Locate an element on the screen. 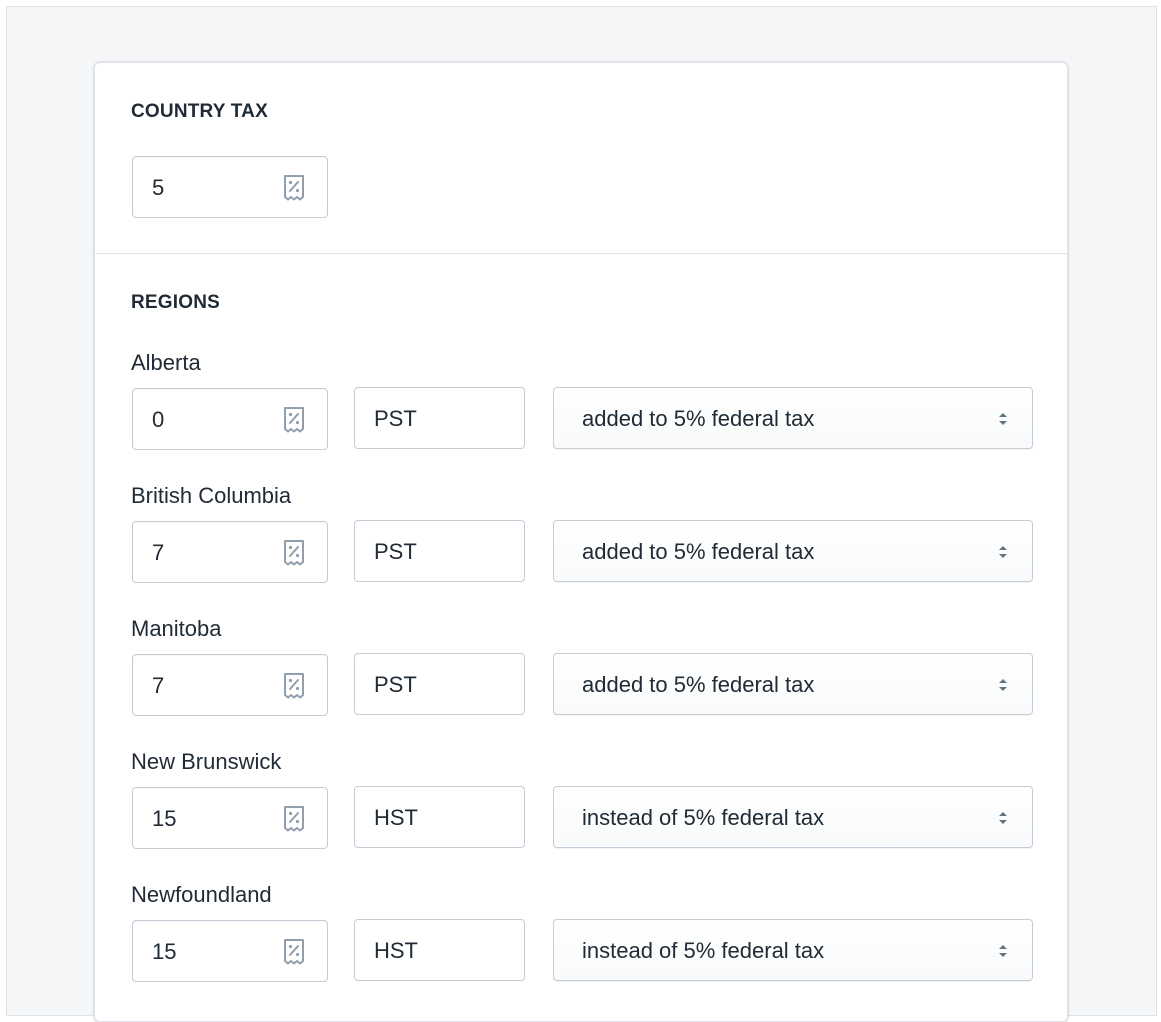  region-name: Newfoundland is located at coordinates (201, 894).